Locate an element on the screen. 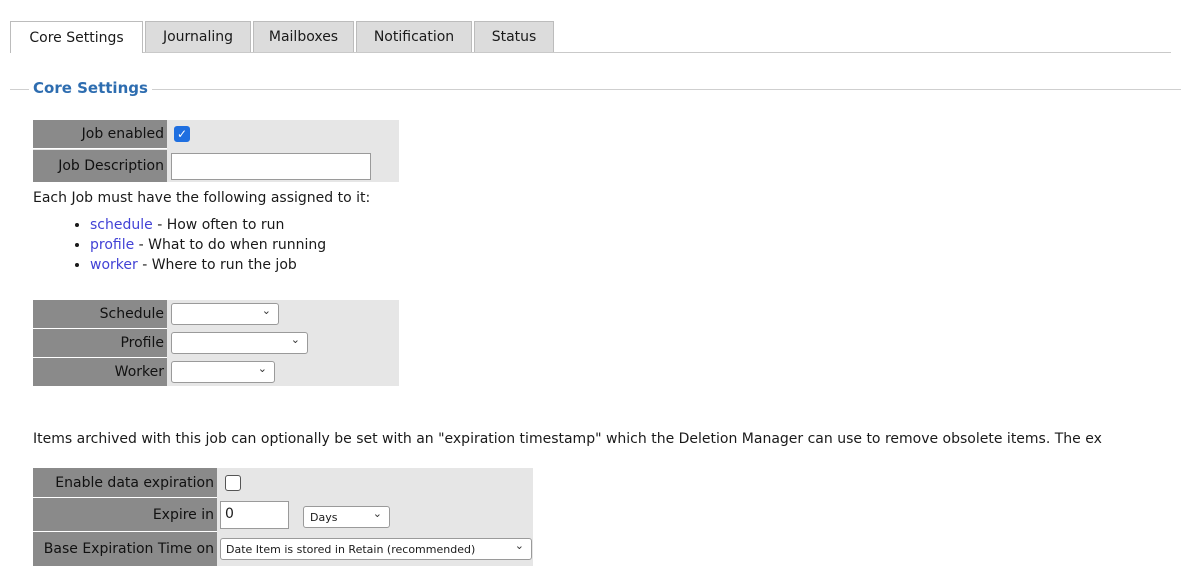  tab-notification: Notification is located at coordinates (414, 36).